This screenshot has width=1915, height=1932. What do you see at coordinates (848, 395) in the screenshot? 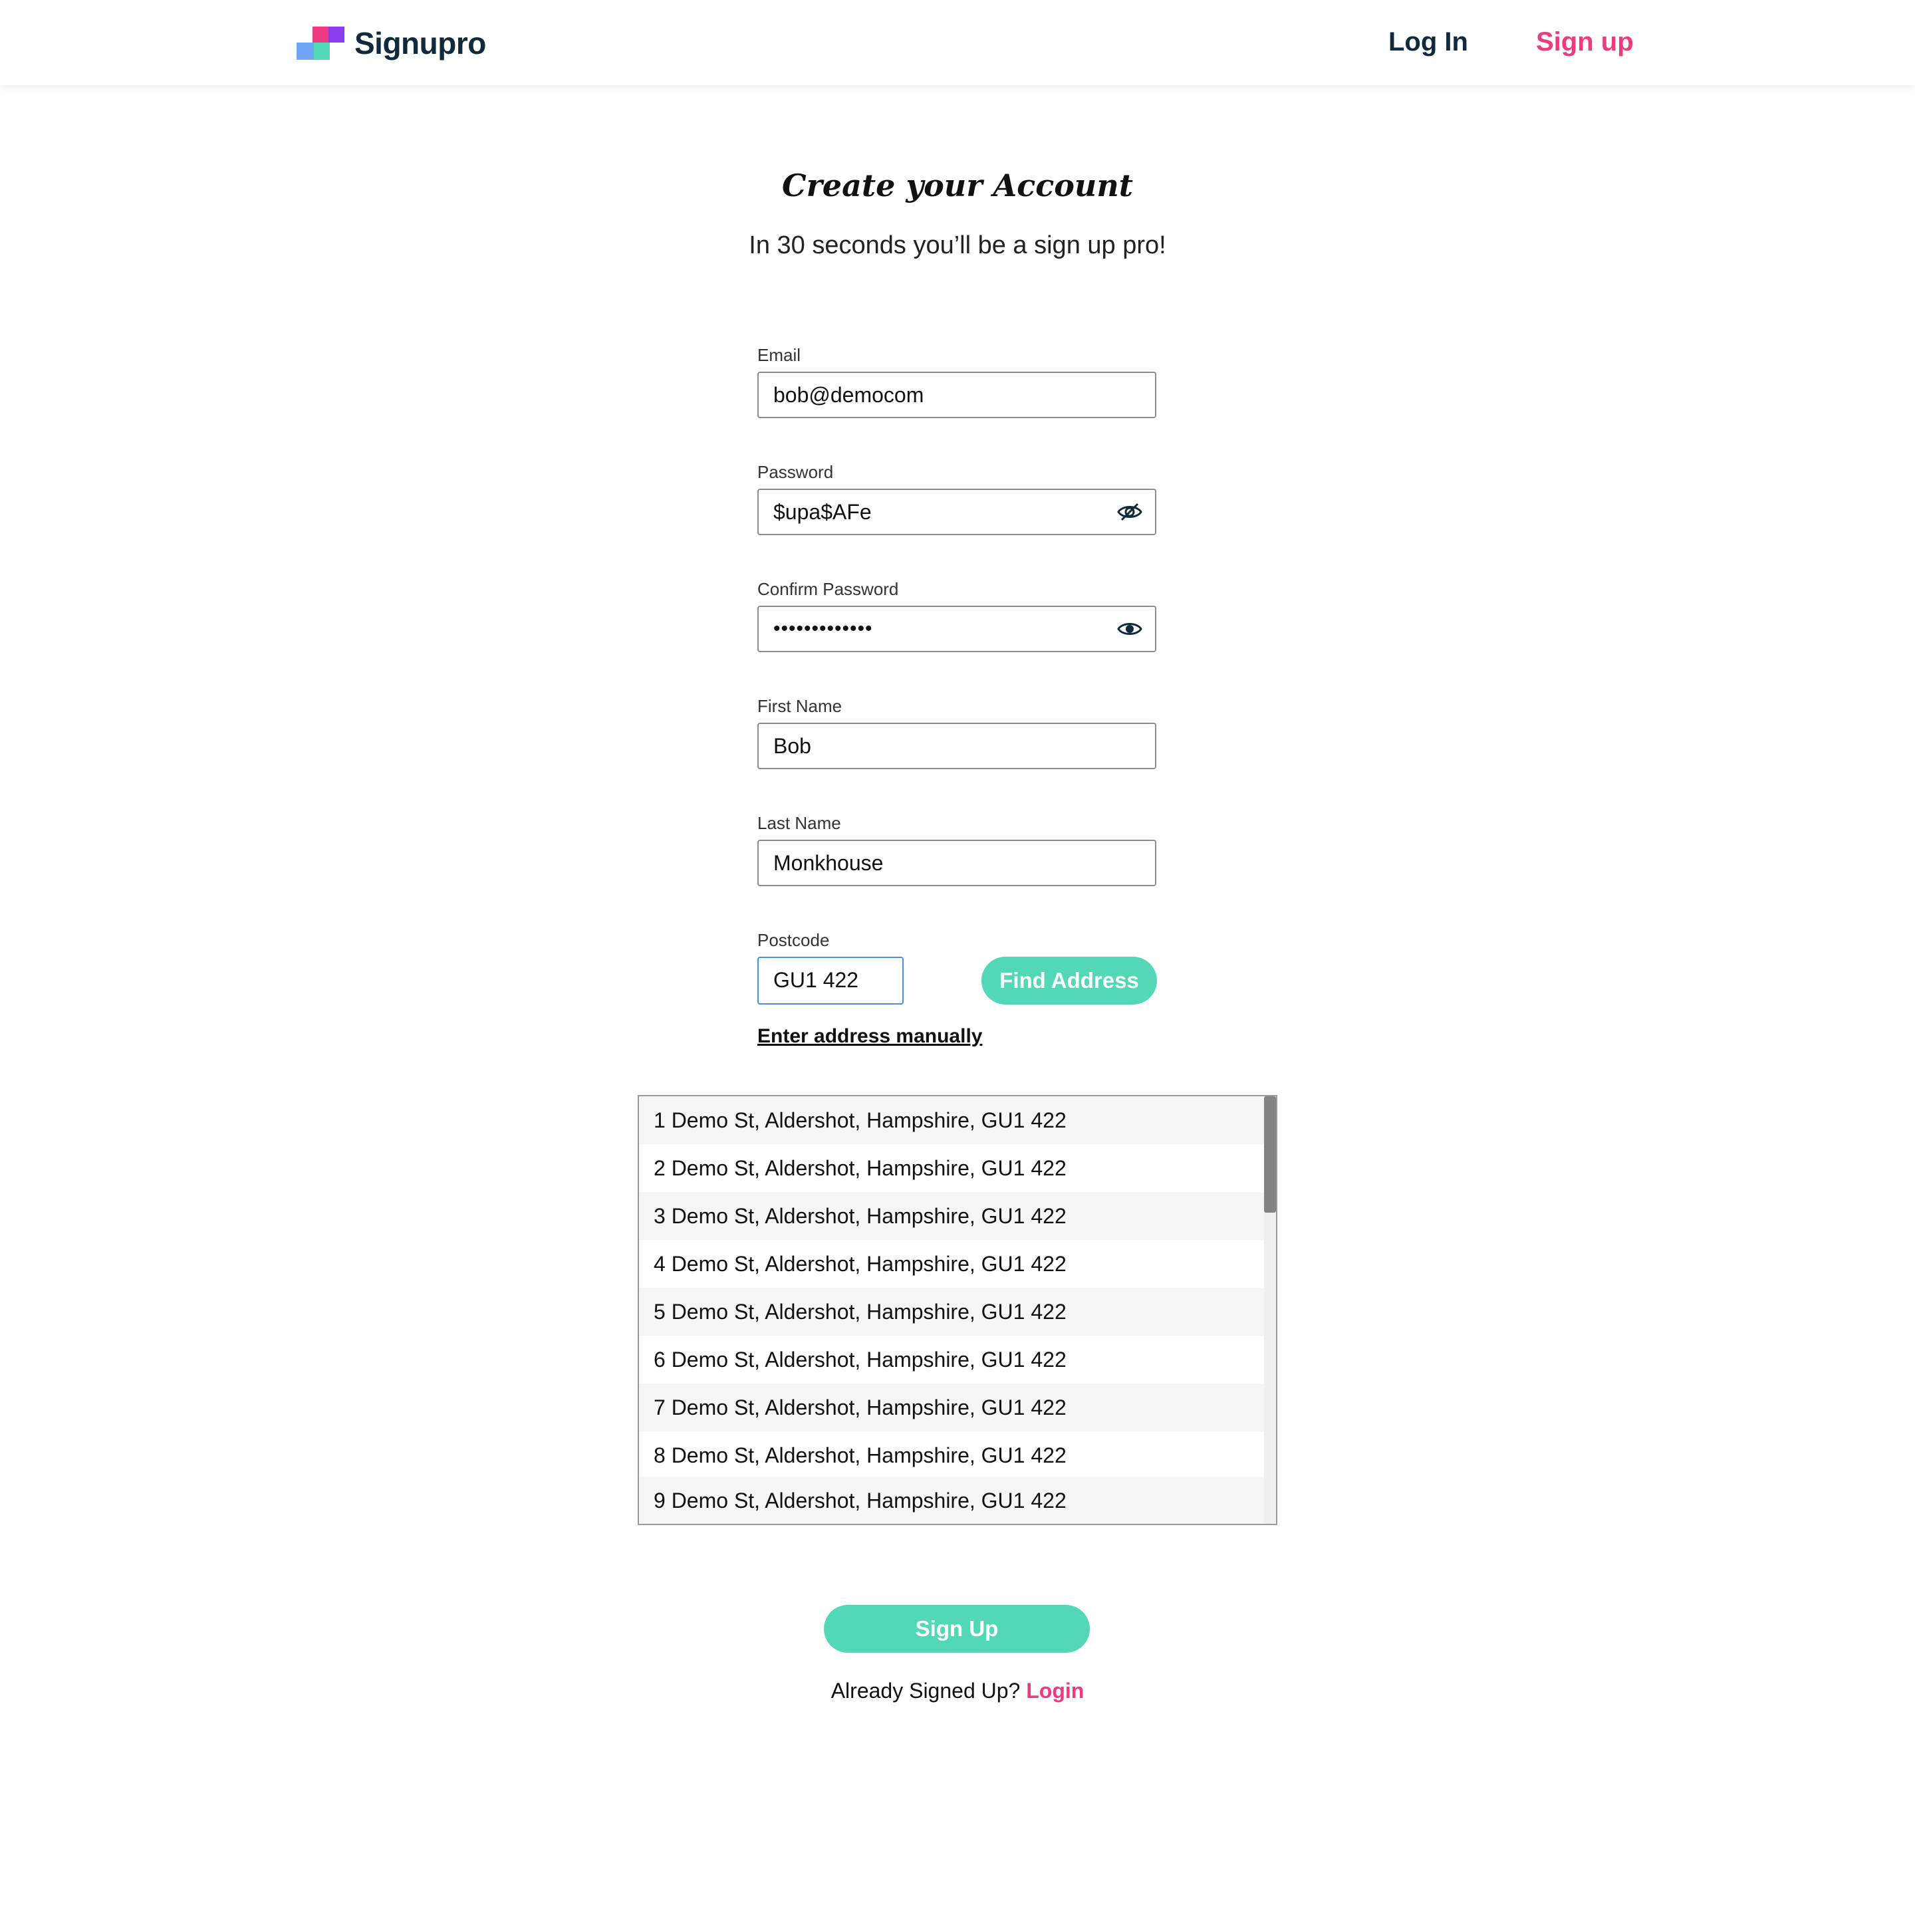
I see `email-value: bob@democom` at bounding box center [848, 395].